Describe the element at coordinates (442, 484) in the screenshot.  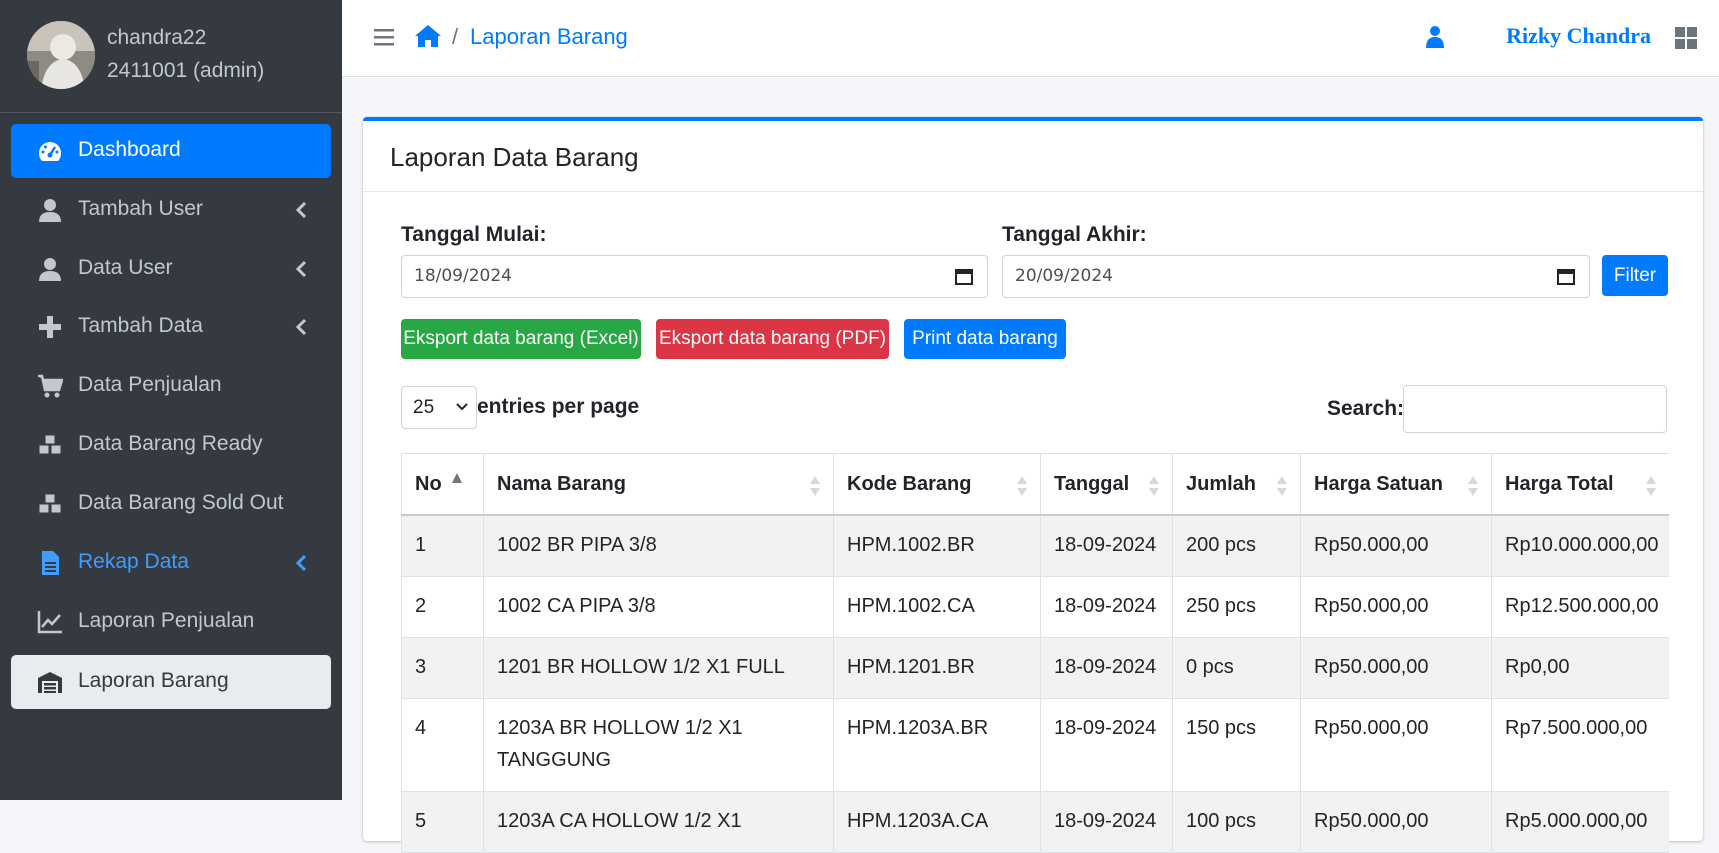
I see `column-header-no: No` at that location.